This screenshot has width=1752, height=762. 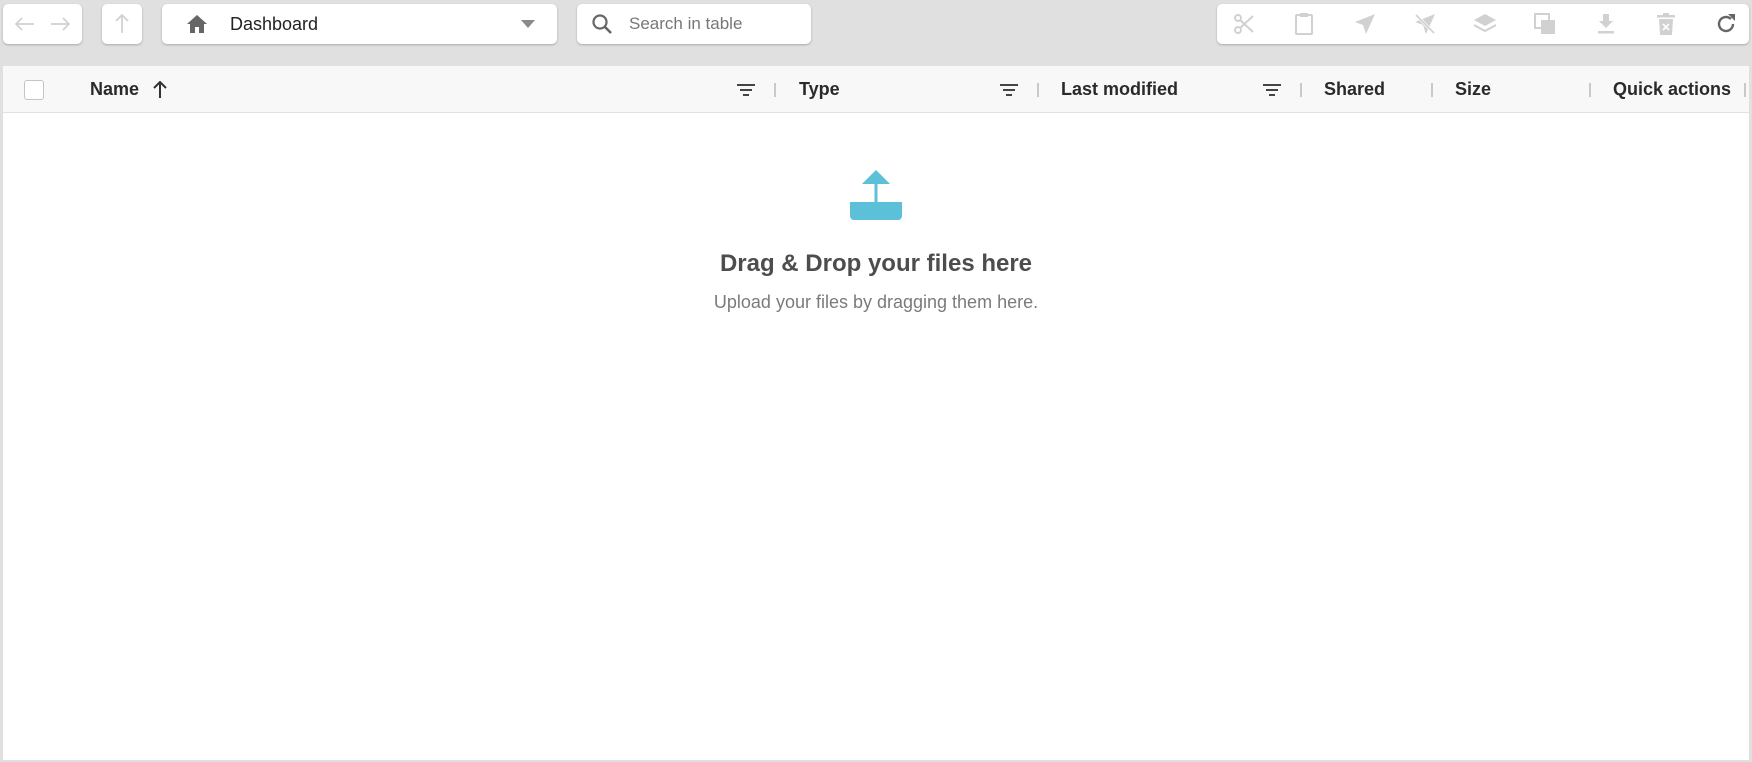 What do you see at coordinates (876, 263) in the screenshot?
I see `empty-state-title: Drag & Drop your files here` at bounding box center [876, 263].